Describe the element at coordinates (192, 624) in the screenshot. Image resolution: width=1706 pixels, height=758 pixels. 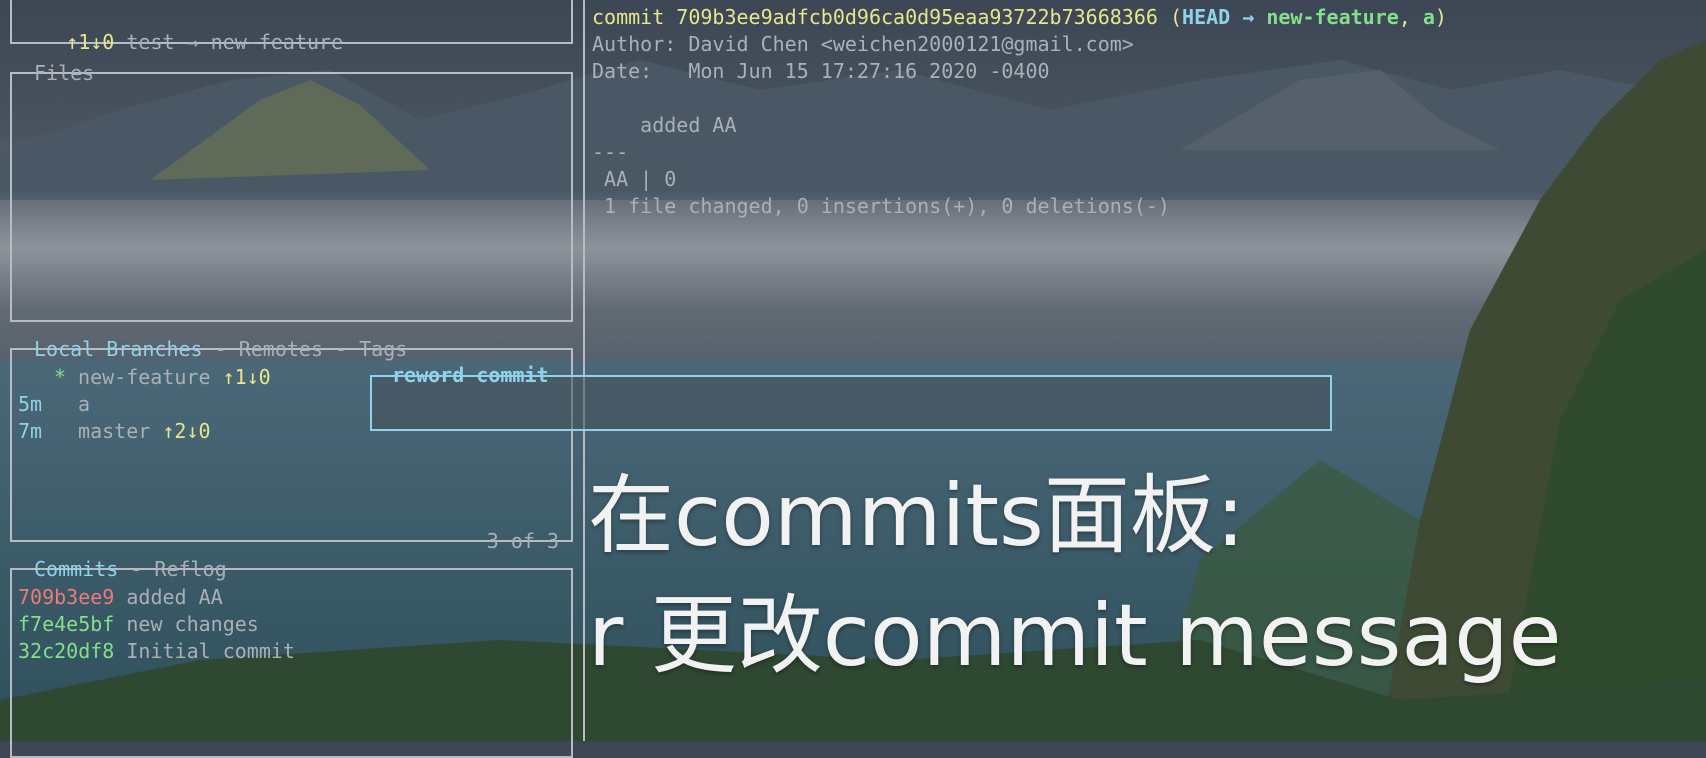
I see `commit-message: new changes` at that location.